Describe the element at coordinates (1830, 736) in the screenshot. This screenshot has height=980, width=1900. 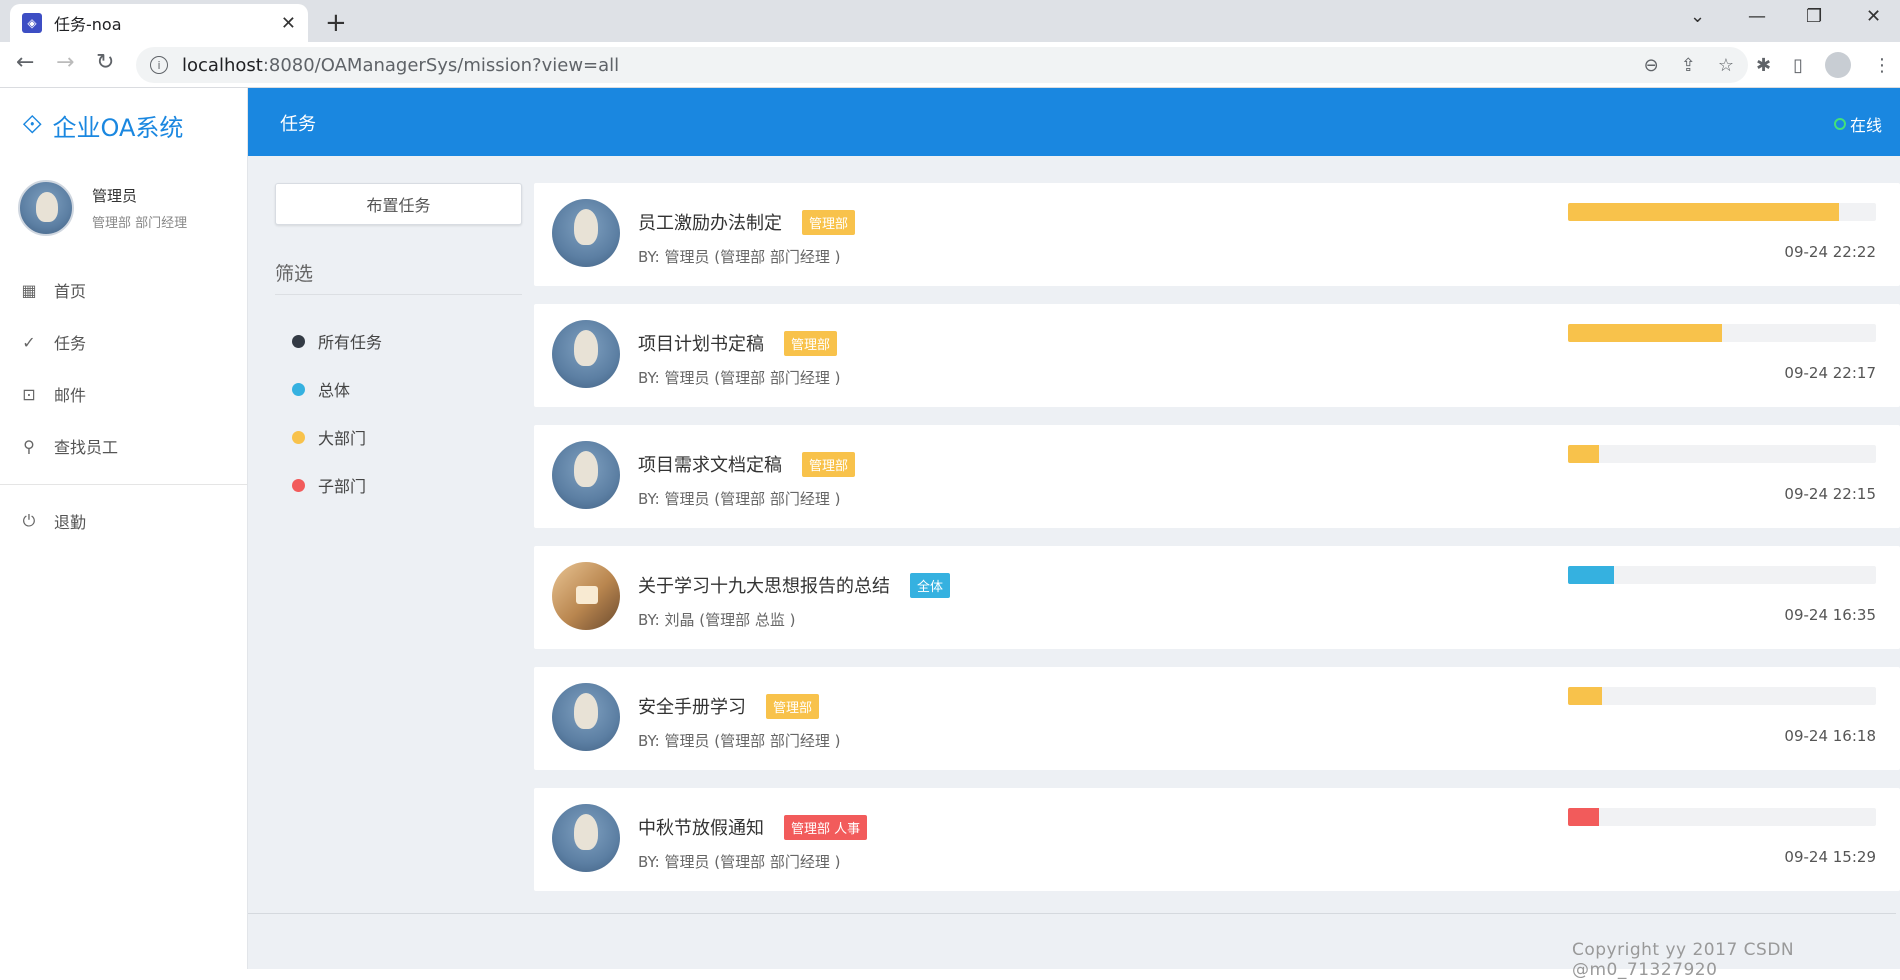
I see `task-time: 09-24 16:18` at that location.